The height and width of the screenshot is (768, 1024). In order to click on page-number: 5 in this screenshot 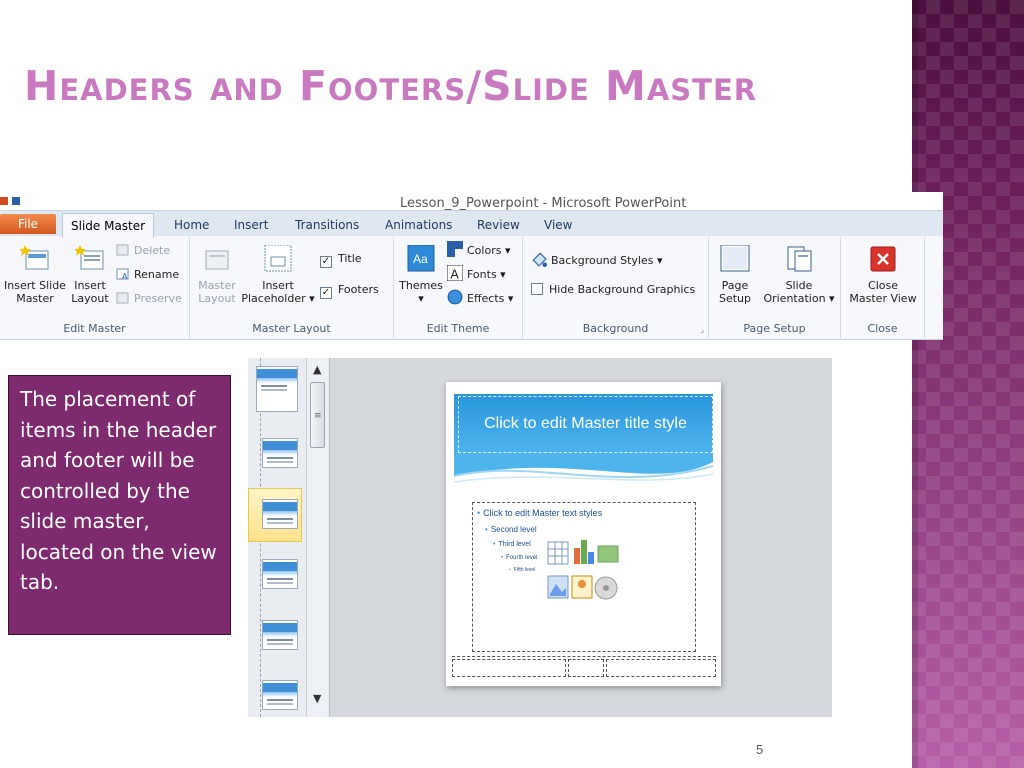, I will do `click(760, 749)`.